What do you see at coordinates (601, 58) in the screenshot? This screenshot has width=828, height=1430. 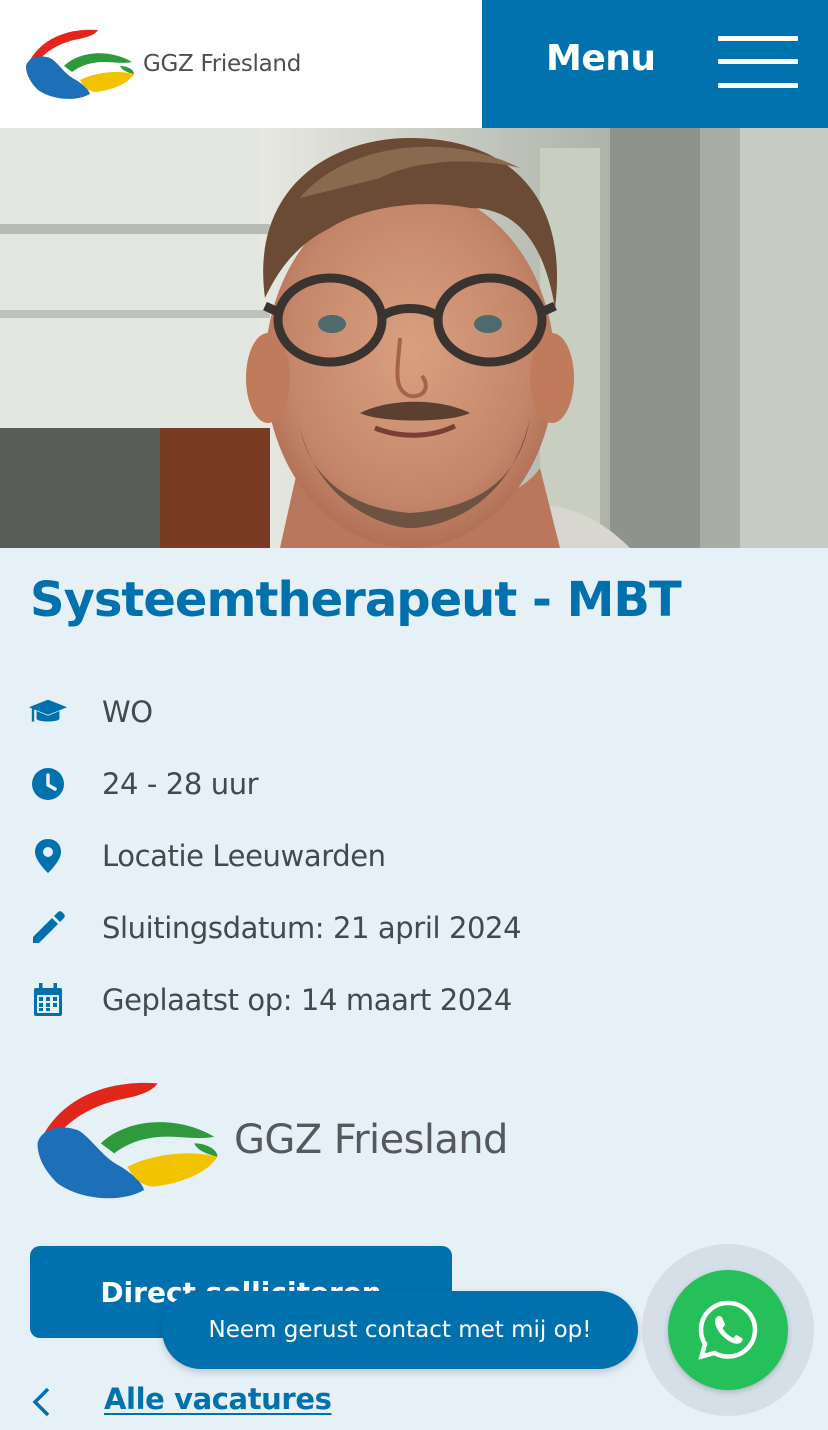 I see `menu-label: Menu` at bounding box center [601, 58].